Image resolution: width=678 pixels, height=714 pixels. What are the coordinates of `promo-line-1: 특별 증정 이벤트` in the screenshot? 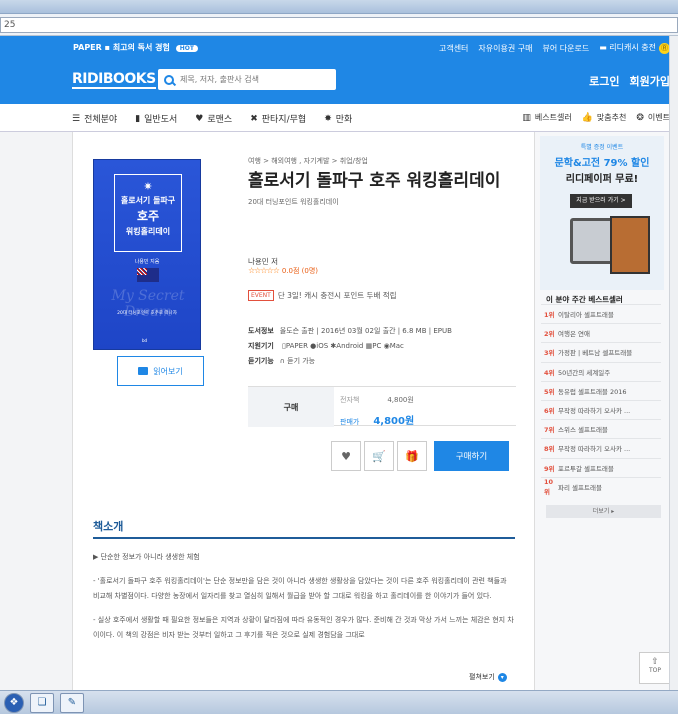 It's located at (602, 147).